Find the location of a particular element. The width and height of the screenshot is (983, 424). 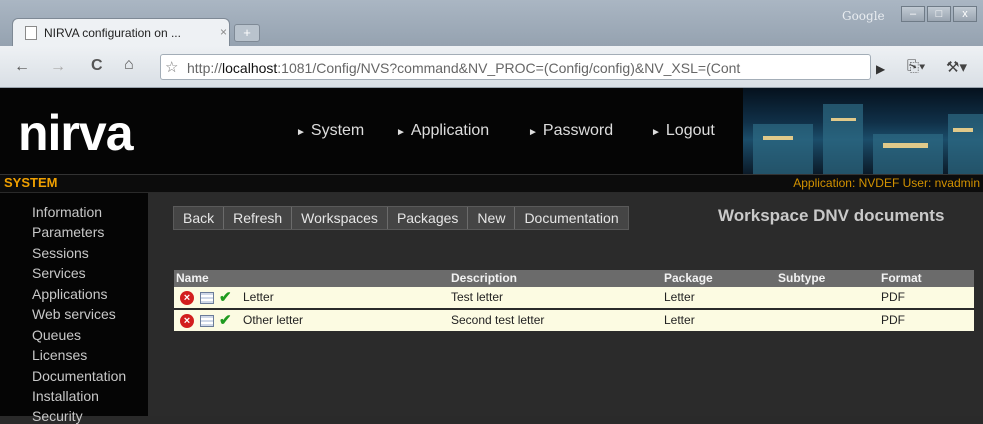

sidebar-item-services: Services is located at coordinates (59, 273).